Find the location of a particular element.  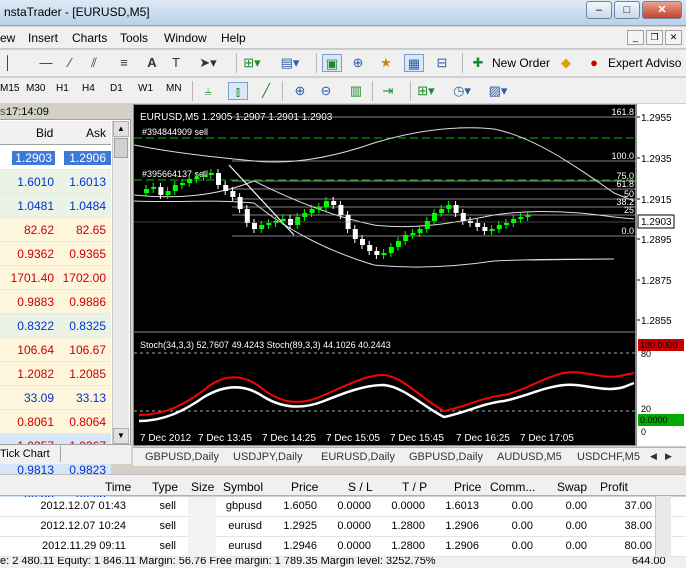

cursor-icon: │ is located at coordinates (8, 63).